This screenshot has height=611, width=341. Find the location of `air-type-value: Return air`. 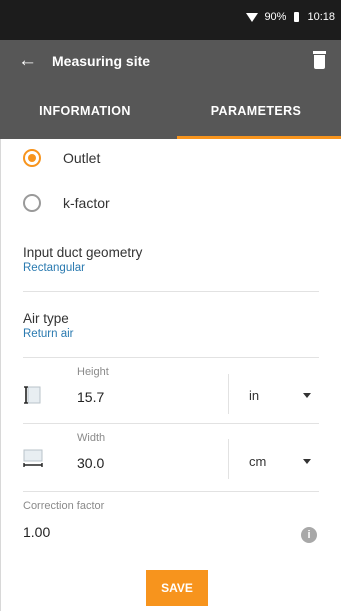

air-type-value: Return air is located at coordinates (48, 334).